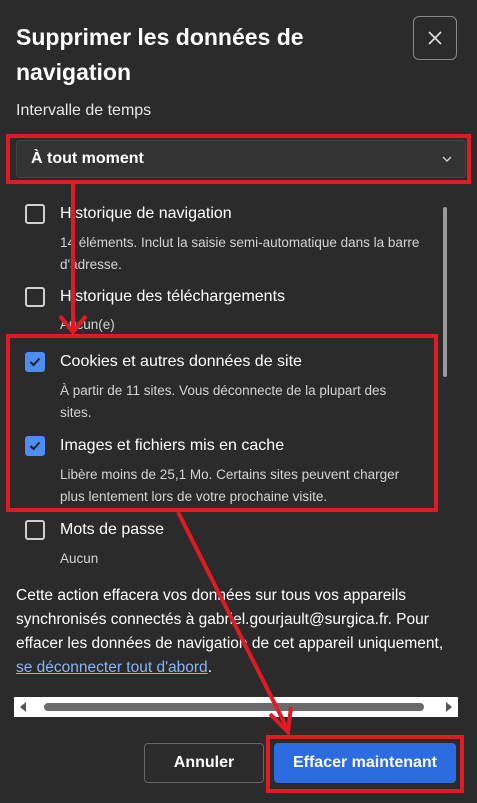  I want to click on dialog-title: Supprimer les données de navigation, so click(160, 54).